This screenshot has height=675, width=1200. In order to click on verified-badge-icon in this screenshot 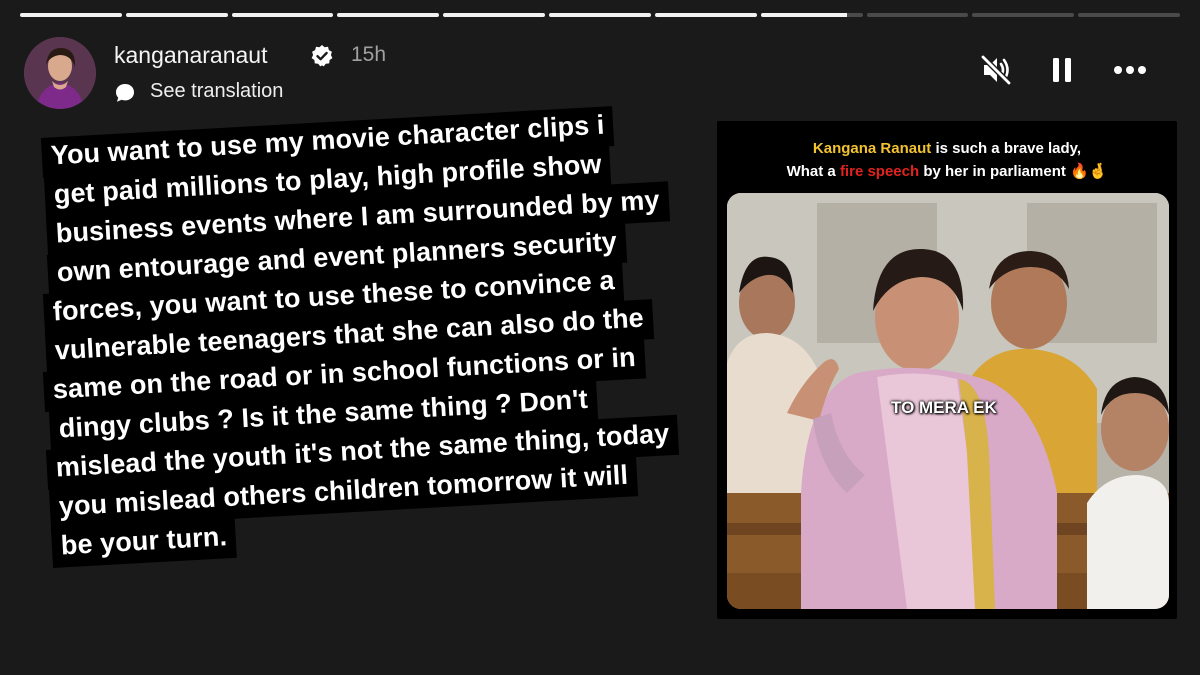, I will do `click(322, 56)`.